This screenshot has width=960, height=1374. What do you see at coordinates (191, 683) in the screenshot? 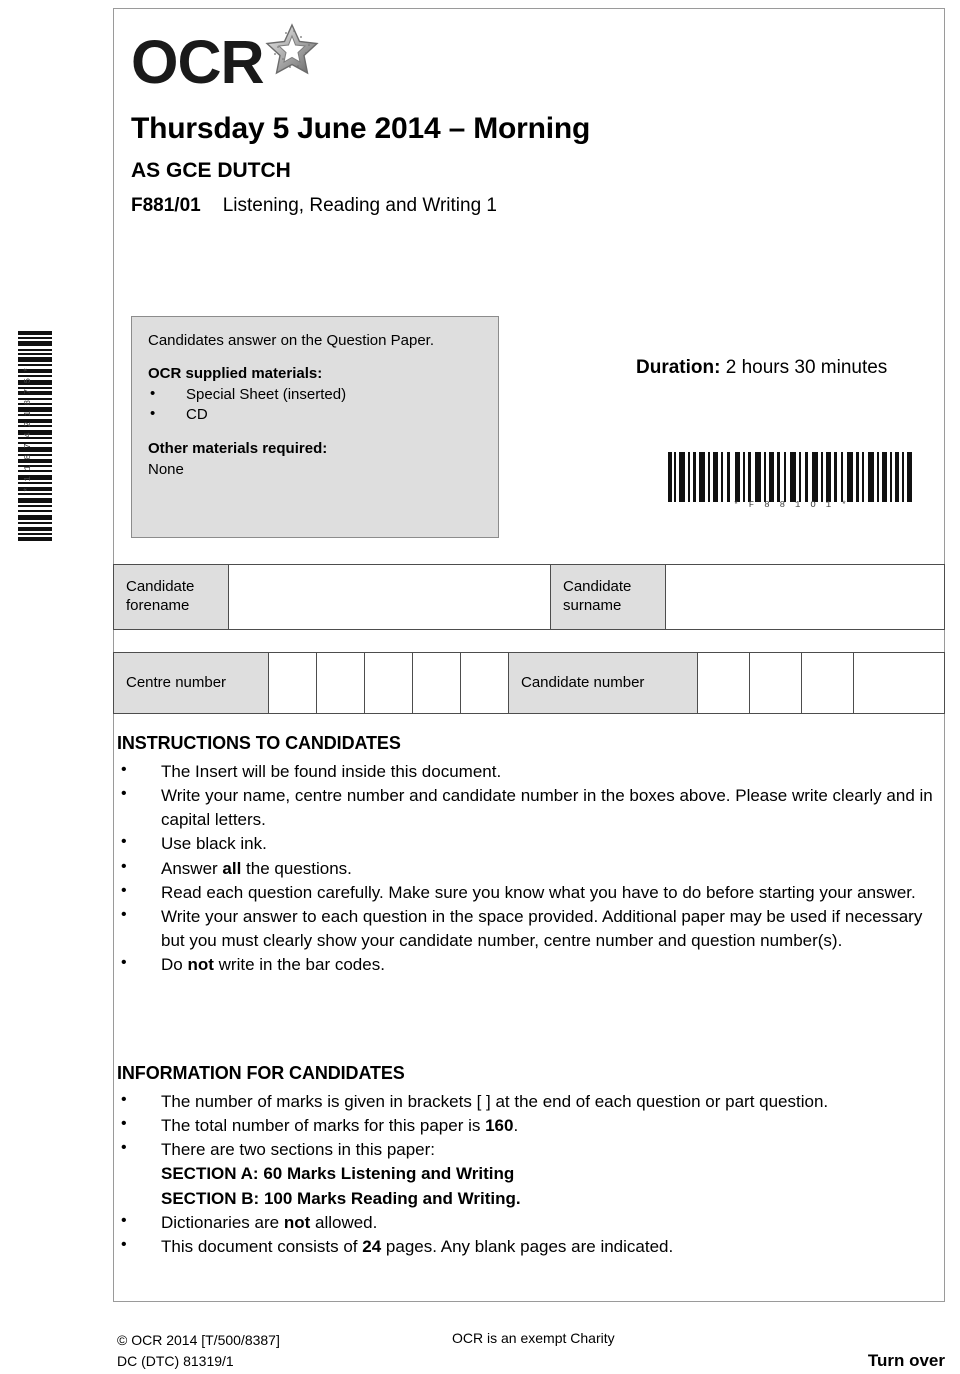
I see `centre-number-label: Centre number` at bounding box center [191, 683].